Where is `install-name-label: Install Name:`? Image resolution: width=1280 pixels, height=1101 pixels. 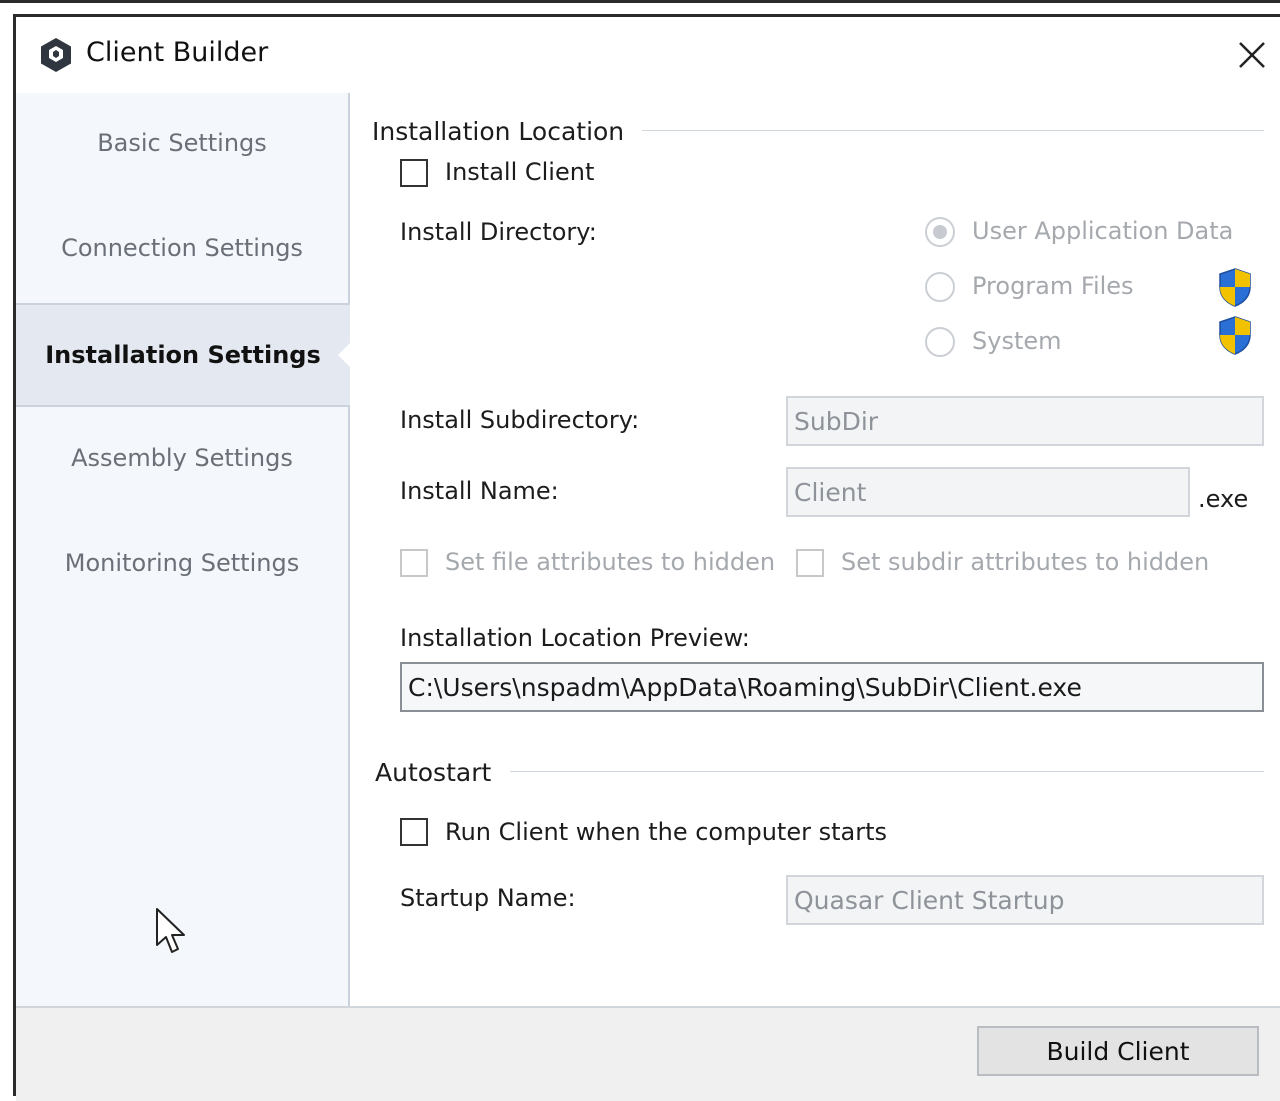
install-name-label: Install Name: is located at coordinates (479, 491).